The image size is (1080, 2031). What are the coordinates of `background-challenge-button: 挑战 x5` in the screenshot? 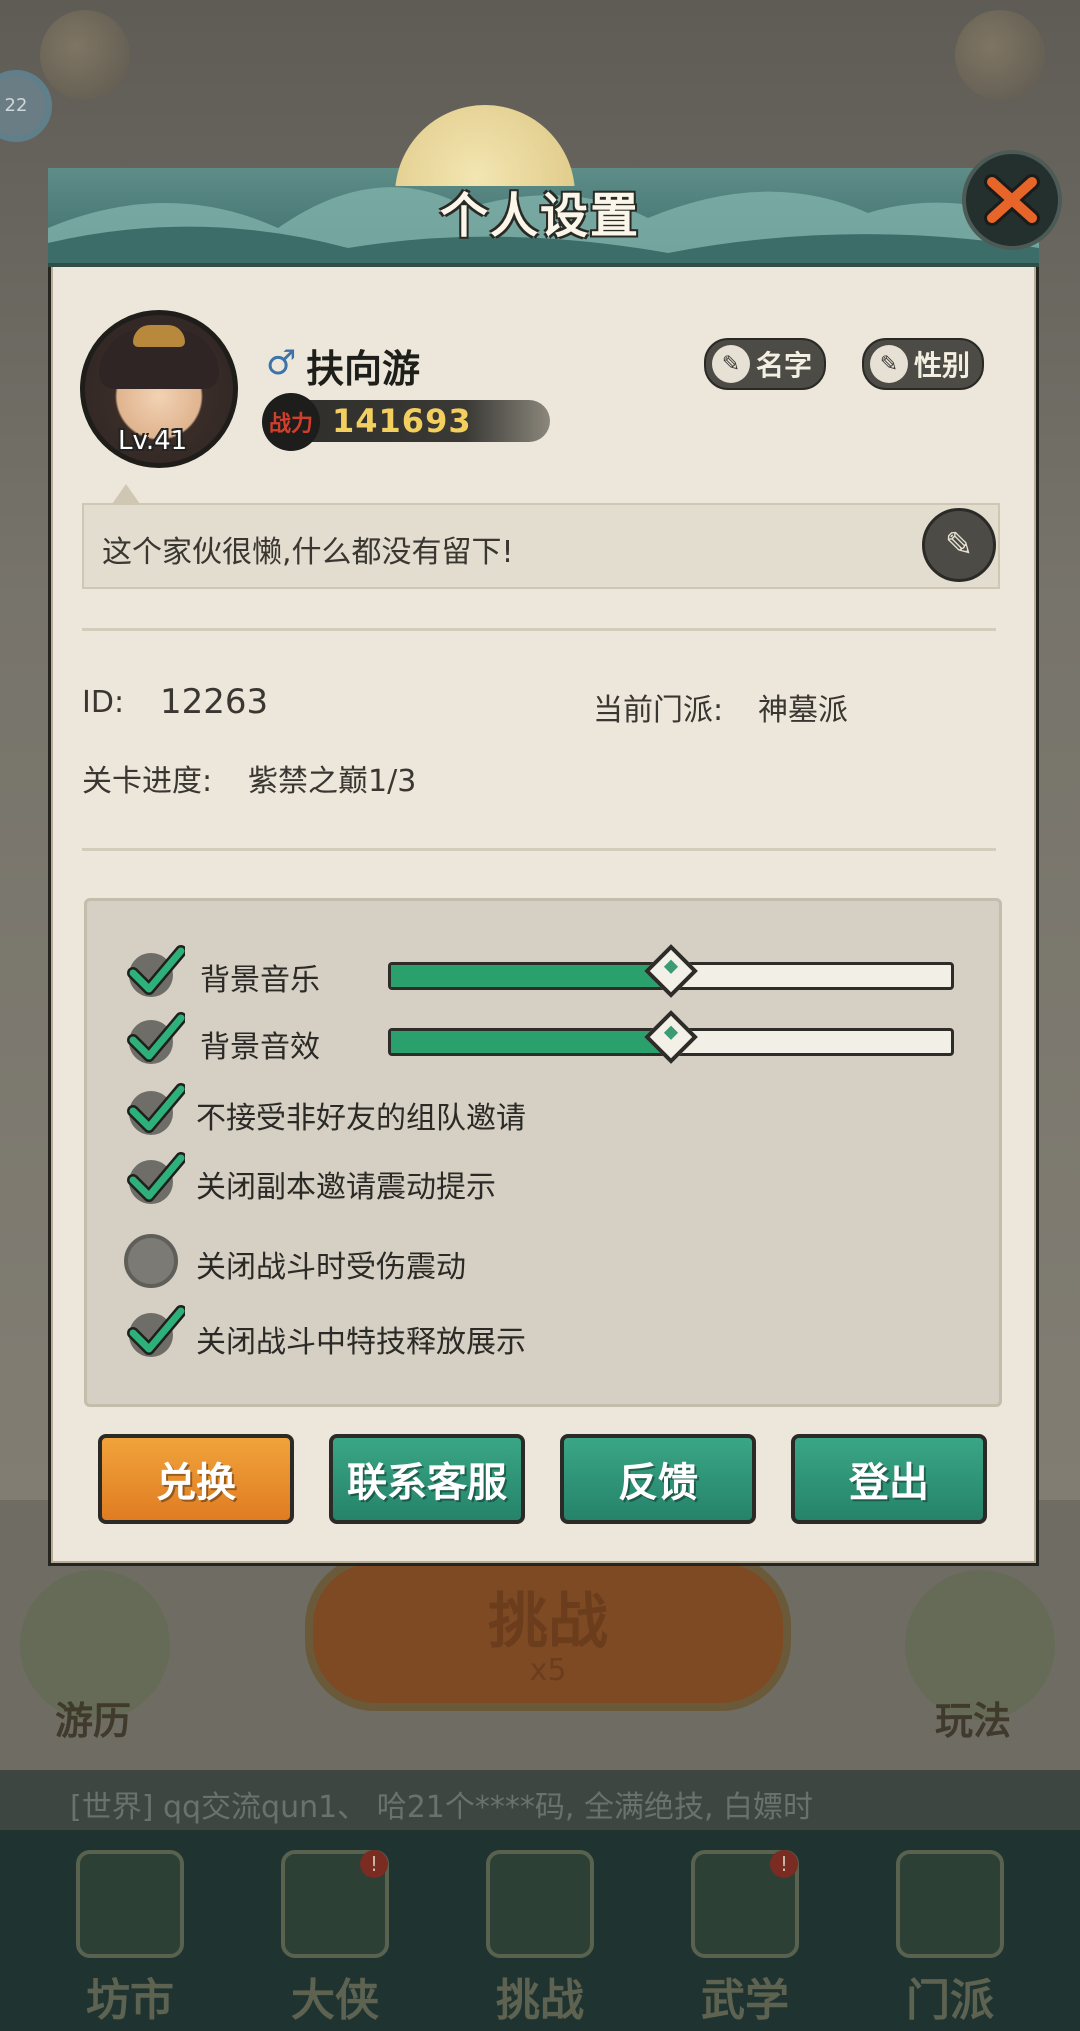 It's located at (548, 1633).